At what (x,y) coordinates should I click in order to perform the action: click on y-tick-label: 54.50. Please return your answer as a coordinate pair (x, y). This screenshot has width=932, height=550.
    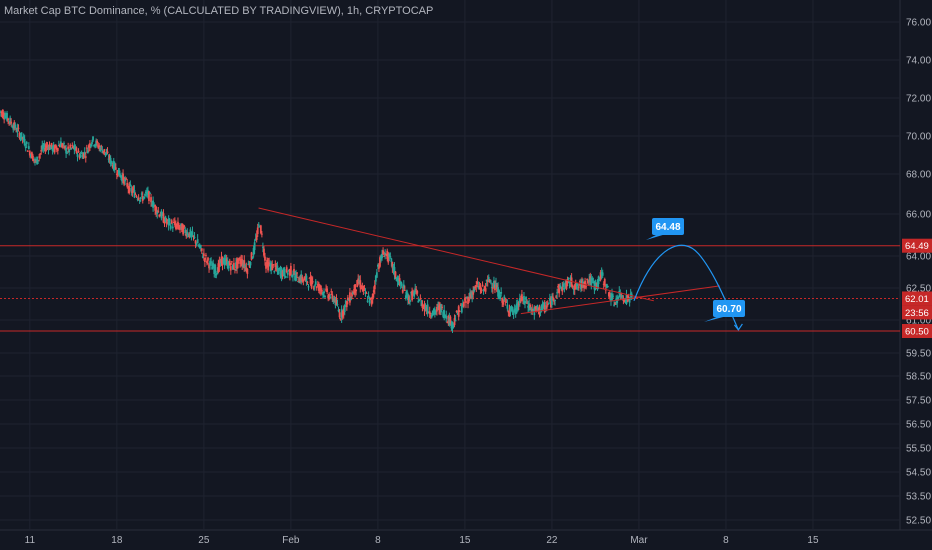
    Looking at the image, I should click on (918, 473).